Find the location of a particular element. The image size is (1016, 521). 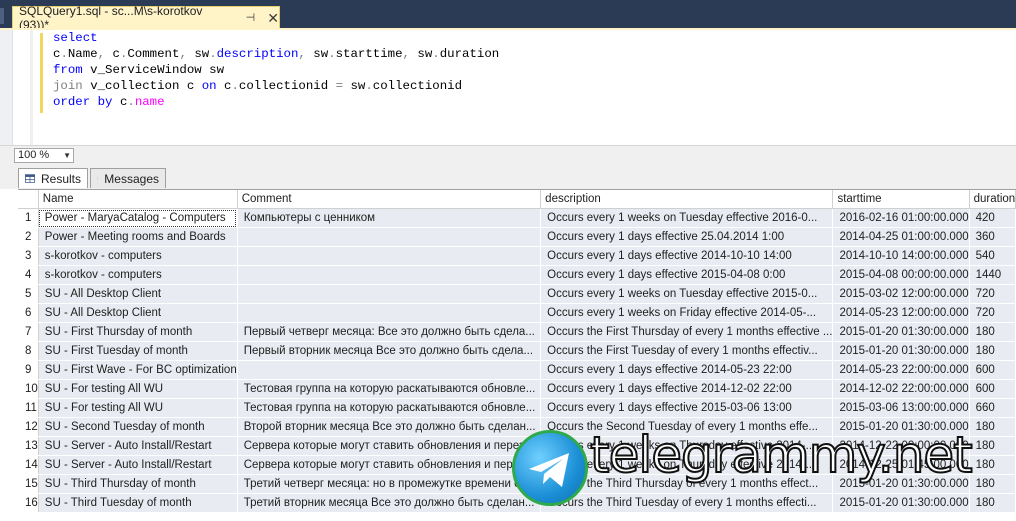

starttime-cell: 2016-02-16 01:00:00.000 is located at coordinates (901, 218).